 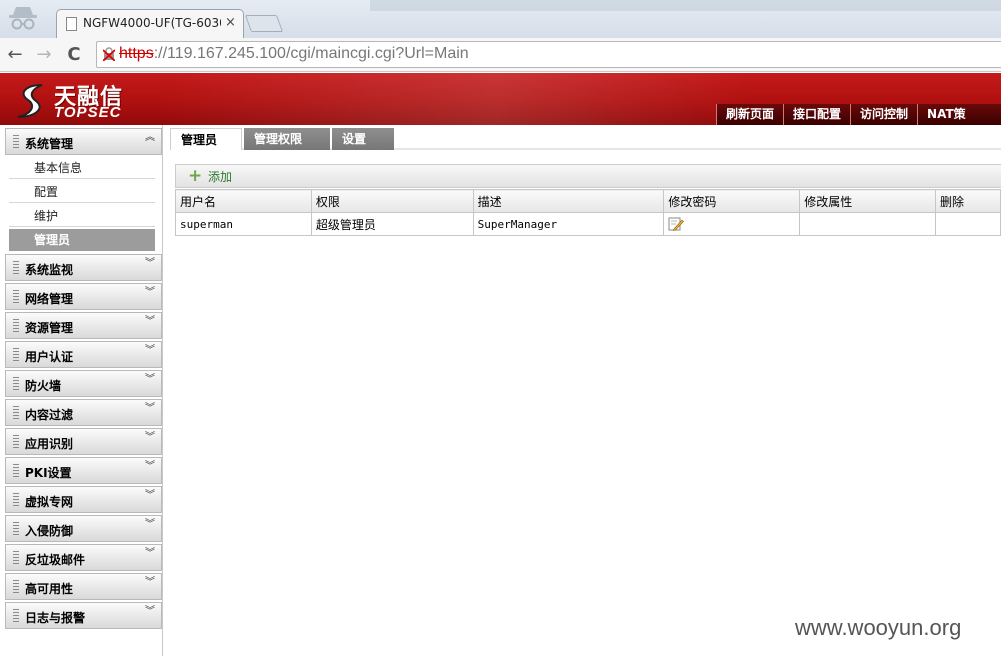 What do you see at coordinates (243, 201) in the screenshot?
I see `column-header-username: 用户名` at bounding box center [243, 201].